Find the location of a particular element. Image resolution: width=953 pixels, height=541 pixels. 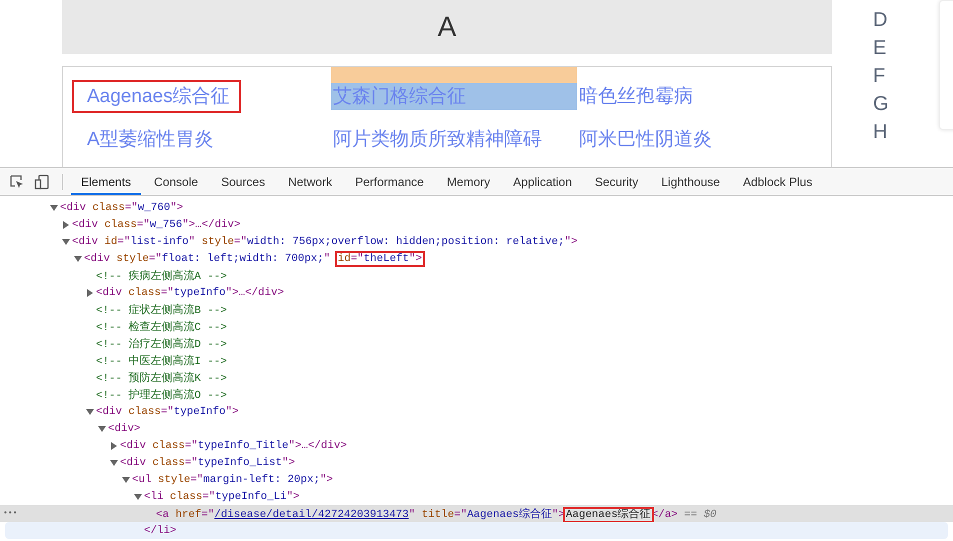

annotation-box: Aagenaes综合征 is located at coordinates (608, 514).